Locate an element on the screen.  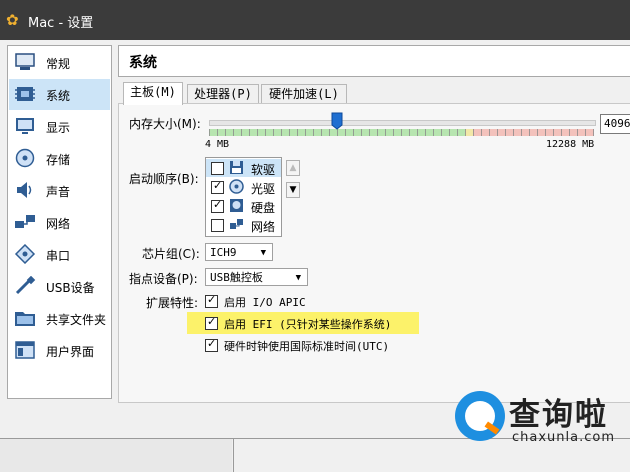
settings-sidebar: 常规 系统 显示 存储 声音 网络 串口 USB设备 共享文件夹 用户界面 is located at coordinates (59, 222).